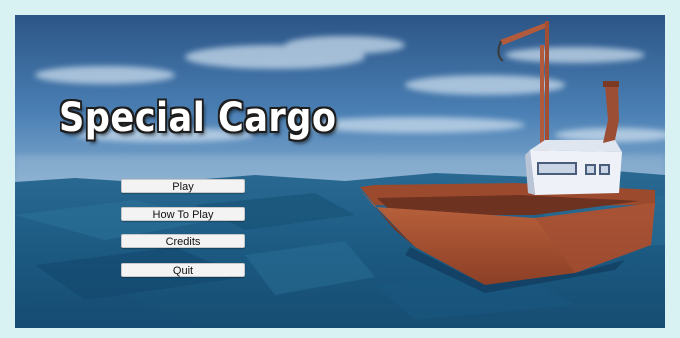  I want to click on game-title: Special Cargo, so click(198, 118).